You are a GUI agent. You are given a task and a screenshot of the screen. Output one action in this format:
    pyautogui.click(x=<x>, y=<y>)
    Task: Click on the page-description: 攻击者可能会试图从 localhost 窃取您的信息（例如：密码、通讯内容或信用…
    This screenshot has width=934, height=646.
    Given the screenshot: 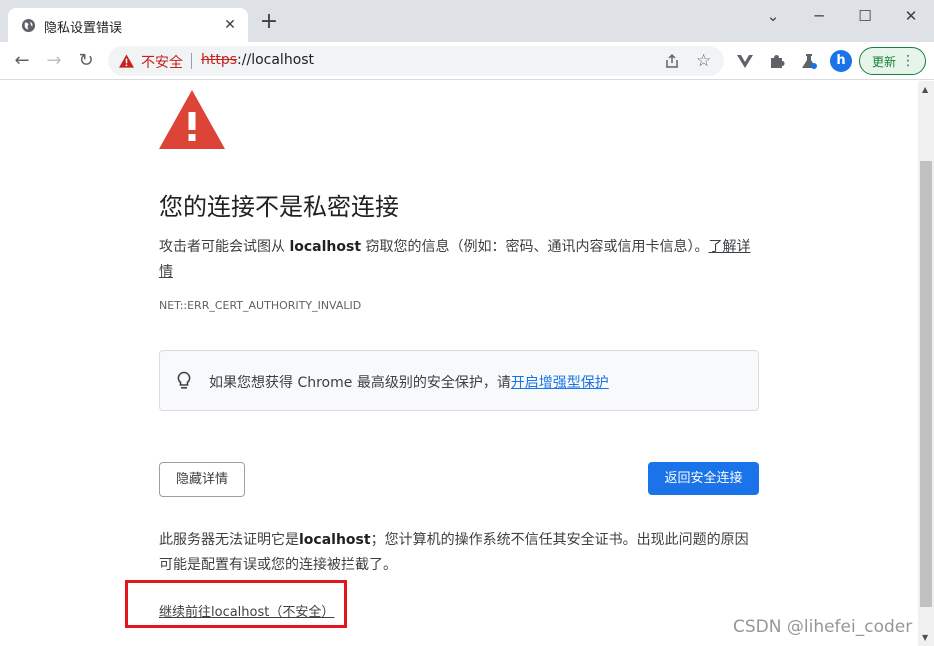 What is the action you would take?
    pyautogui.click(x=459, y=260)
    